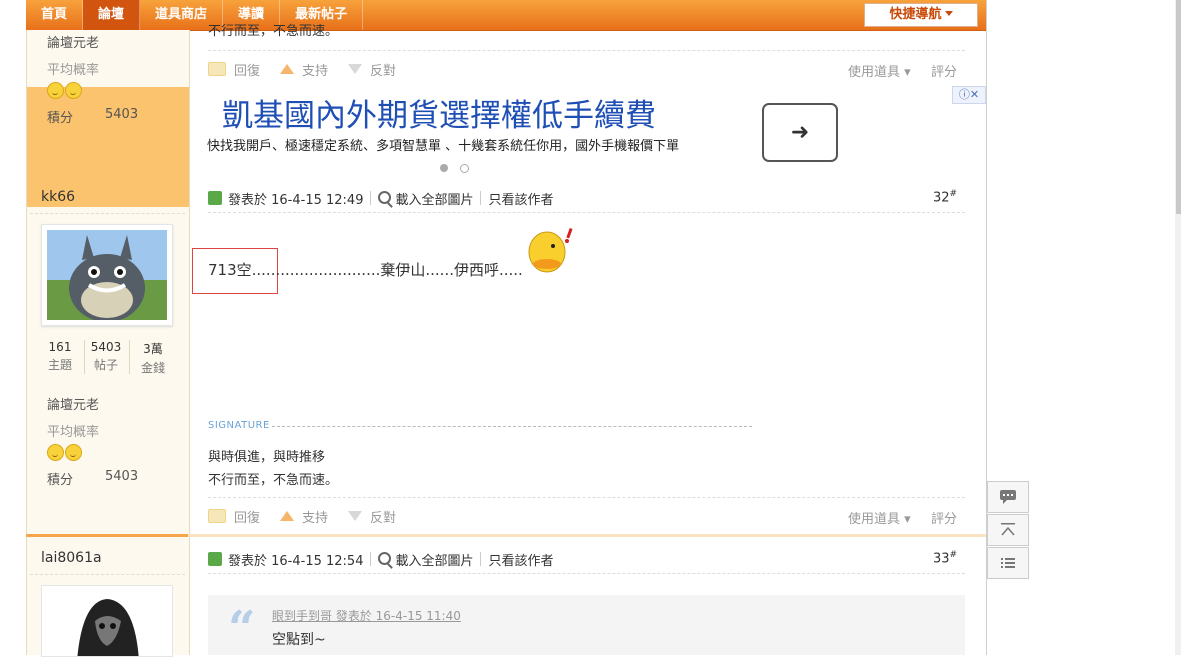  Describe the element at coordinates (550, 250) in the screenshot. I see `duck-emoticon-icon` at that location.